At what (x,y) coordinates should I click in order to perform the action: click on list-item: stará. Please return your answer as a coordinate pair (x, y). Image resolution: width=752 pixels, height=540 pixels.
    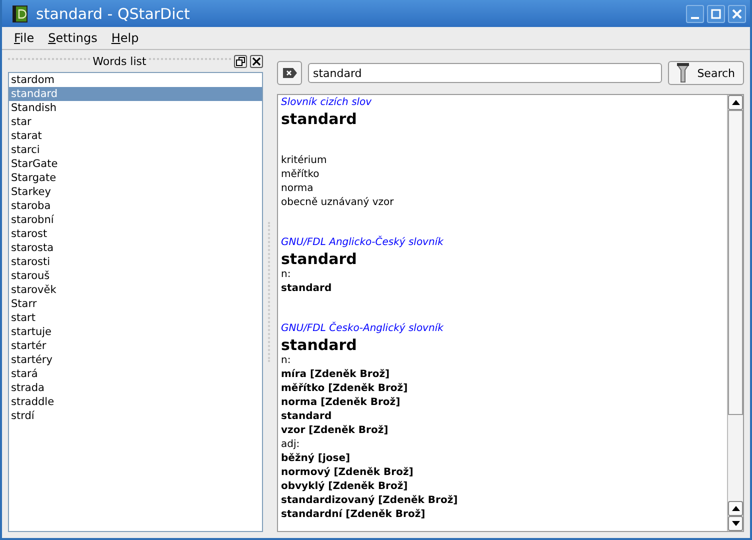
    Looking at the image, I should click on (135, 374).